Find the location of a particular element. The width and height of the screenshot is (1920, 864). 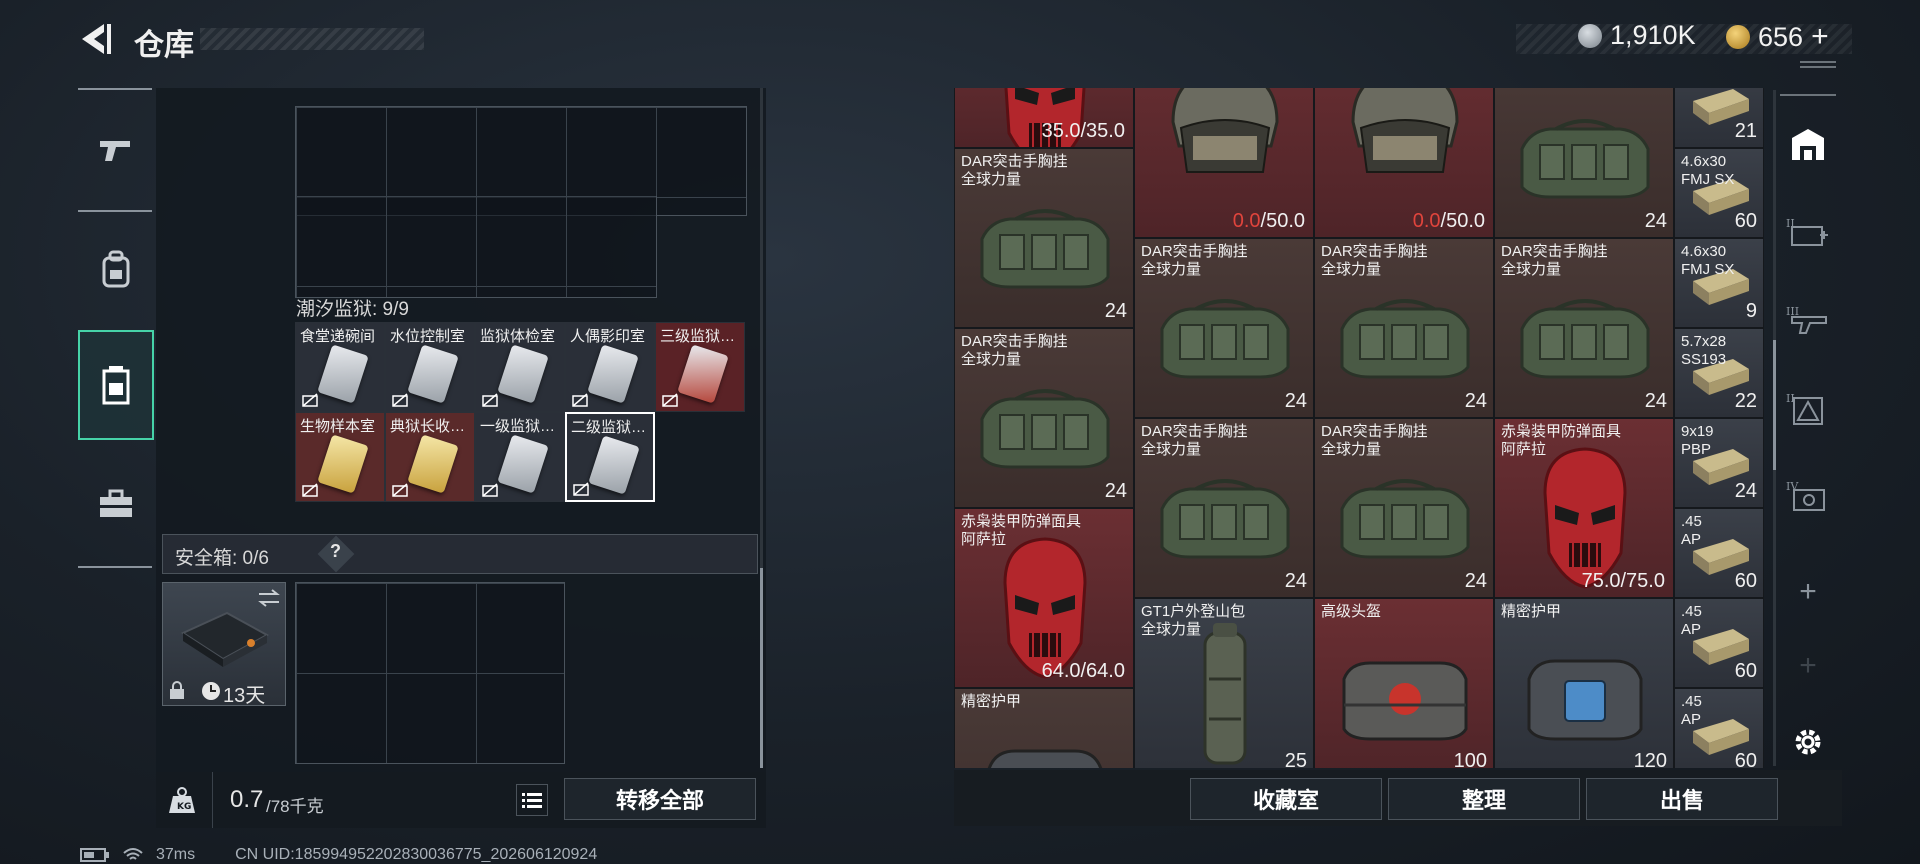

keycard-slot: 人偶影印室 is located at coordinates (610, 367).